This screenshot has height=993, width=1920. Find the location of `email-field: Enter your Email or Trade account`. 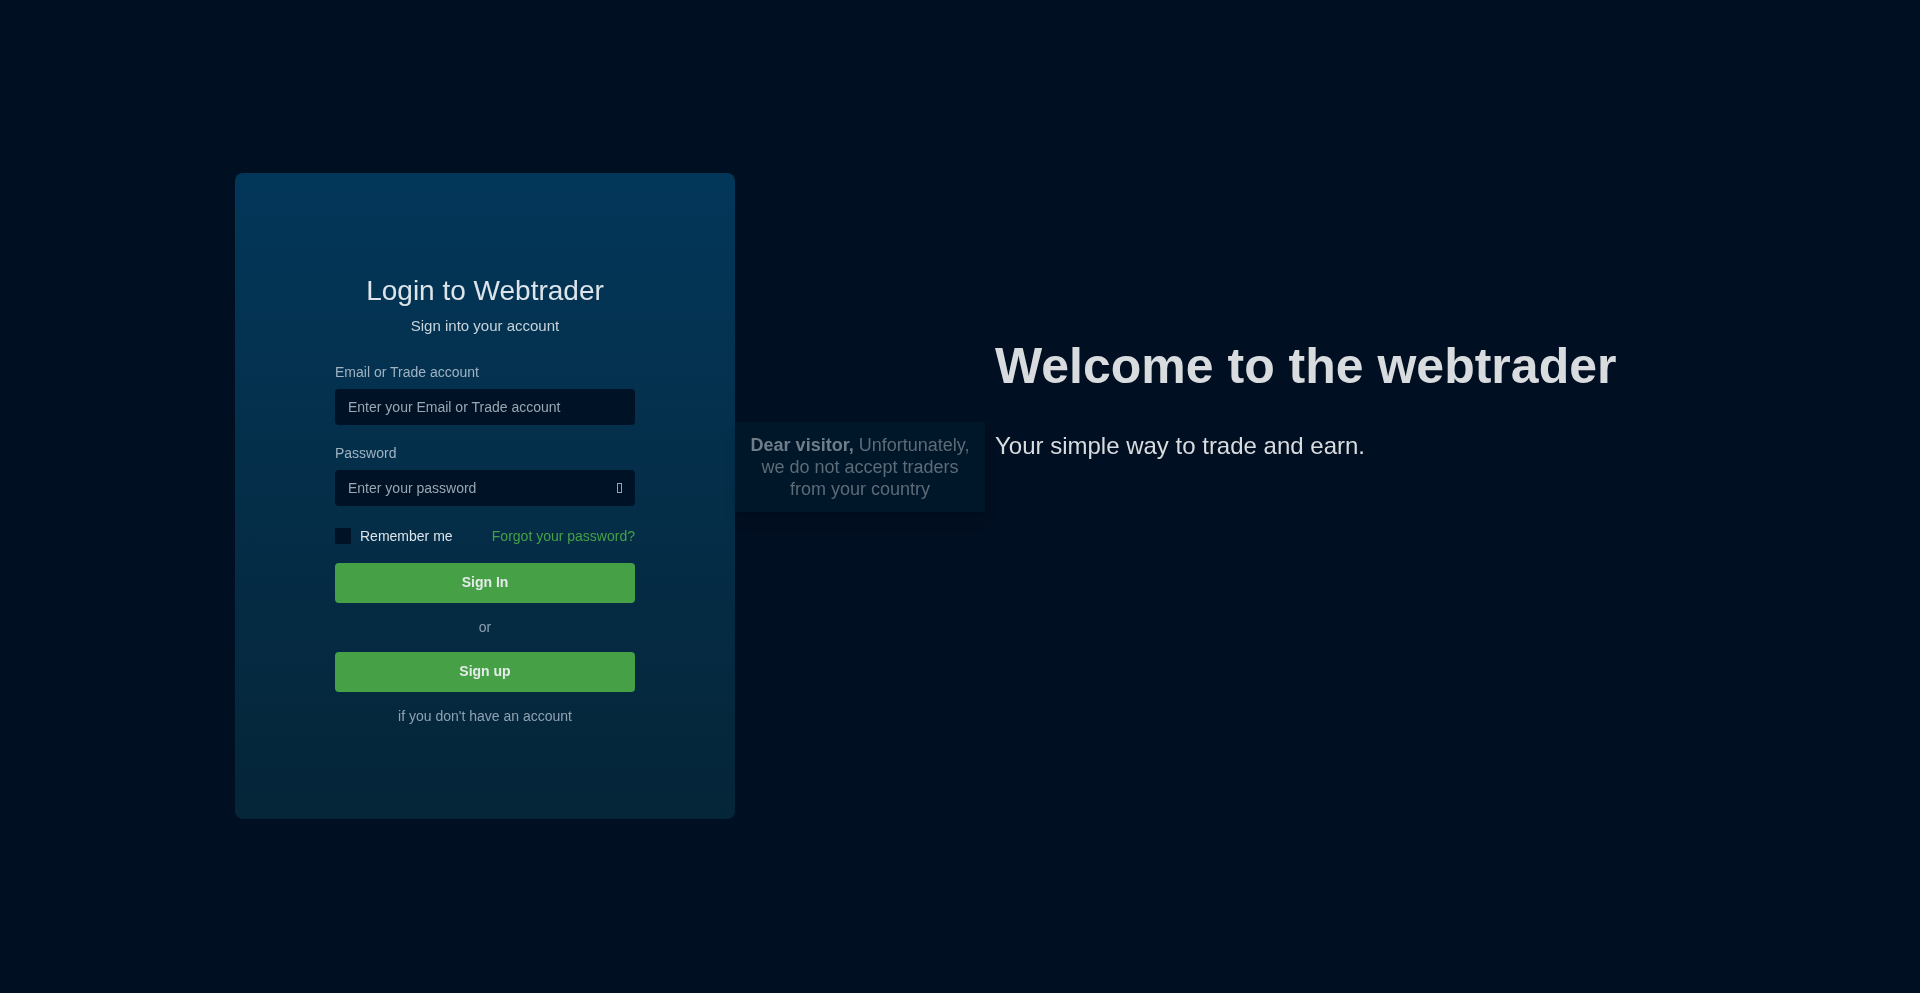

email-field: Enter your Email or Trade account is located at coordinates (485, 406).